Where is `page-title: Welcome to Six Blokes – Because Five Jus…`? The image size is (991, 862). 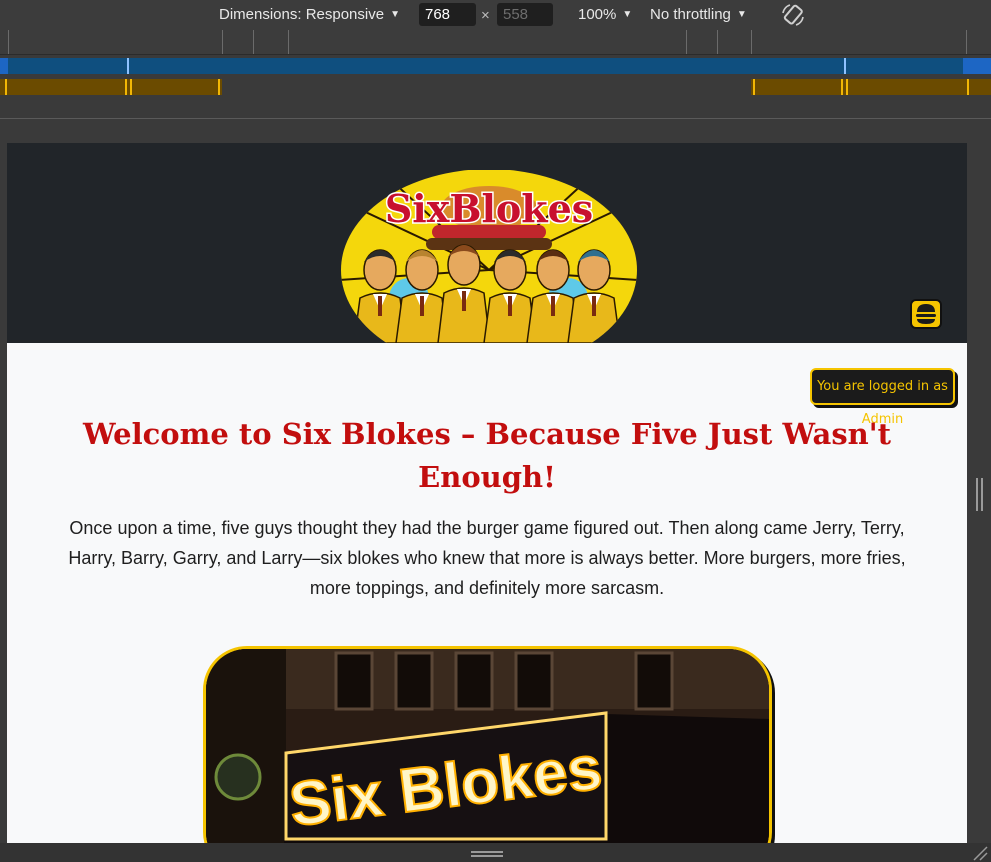
page-title: Welcome to Six Blokes – Because Five Jus… is located at coordinates (487, 455).